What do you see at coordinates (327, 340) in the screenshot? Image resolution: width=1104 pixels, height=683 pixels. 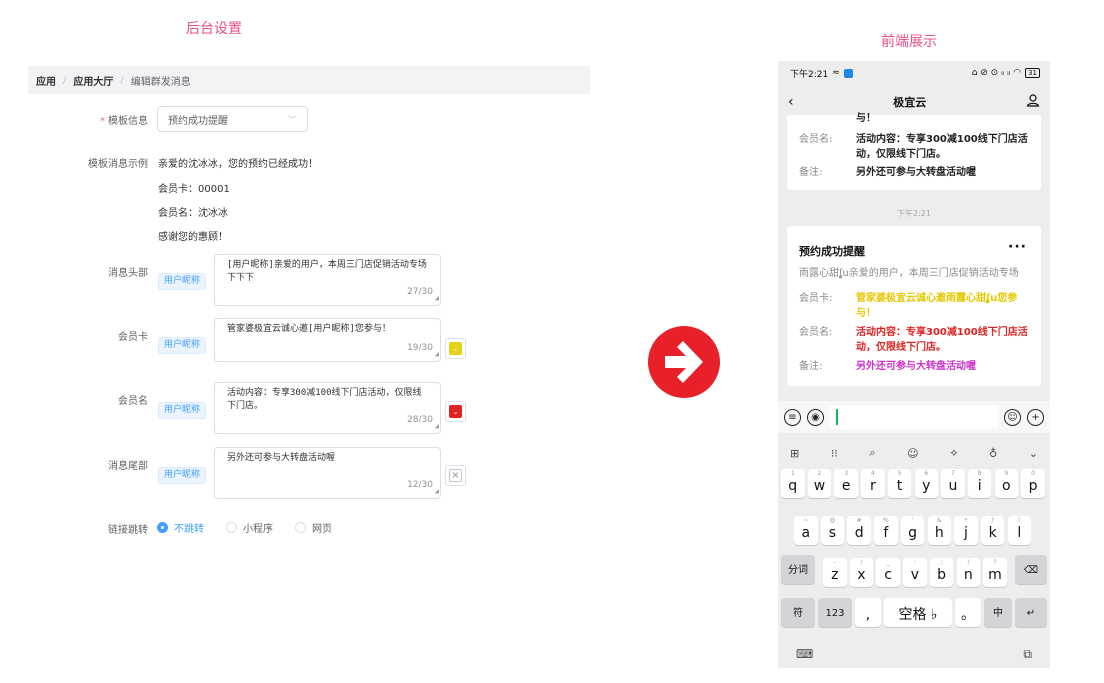 I see `member-card-textarea: 管家婆极宜云诚心邀[用户昵称]您参与！ 19/30 ◢` at bounding box center [327, 340].